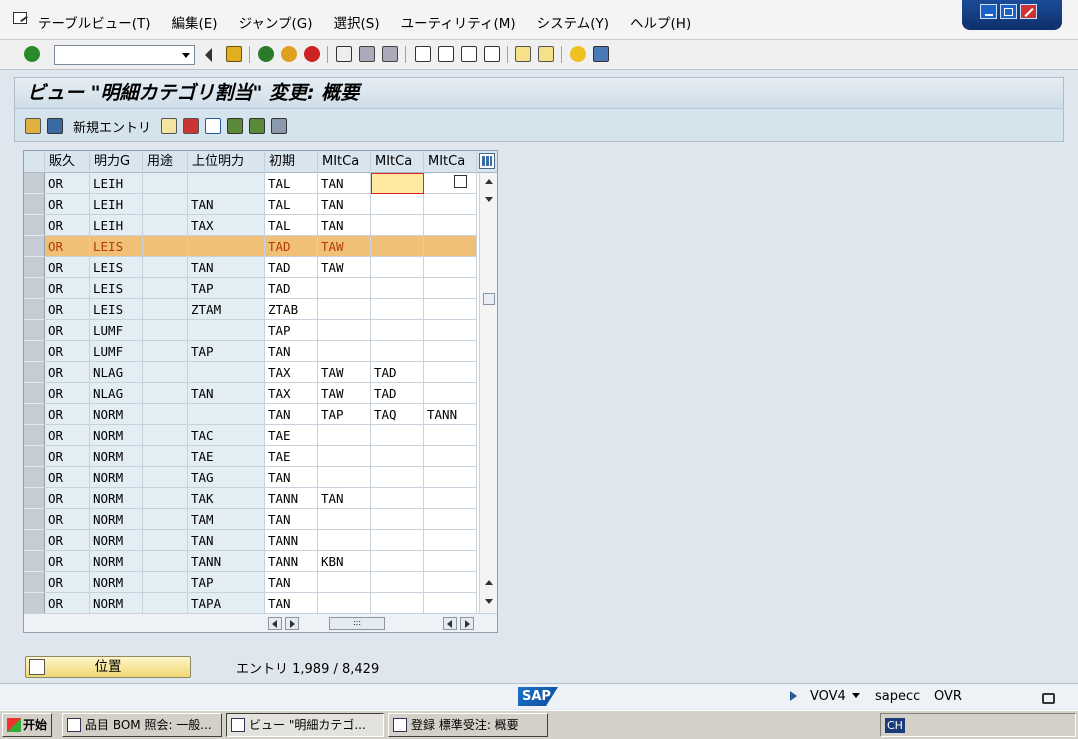  Describe the element at coordinates (234, 54) in the screenshot. I see `save-icon` at that location.